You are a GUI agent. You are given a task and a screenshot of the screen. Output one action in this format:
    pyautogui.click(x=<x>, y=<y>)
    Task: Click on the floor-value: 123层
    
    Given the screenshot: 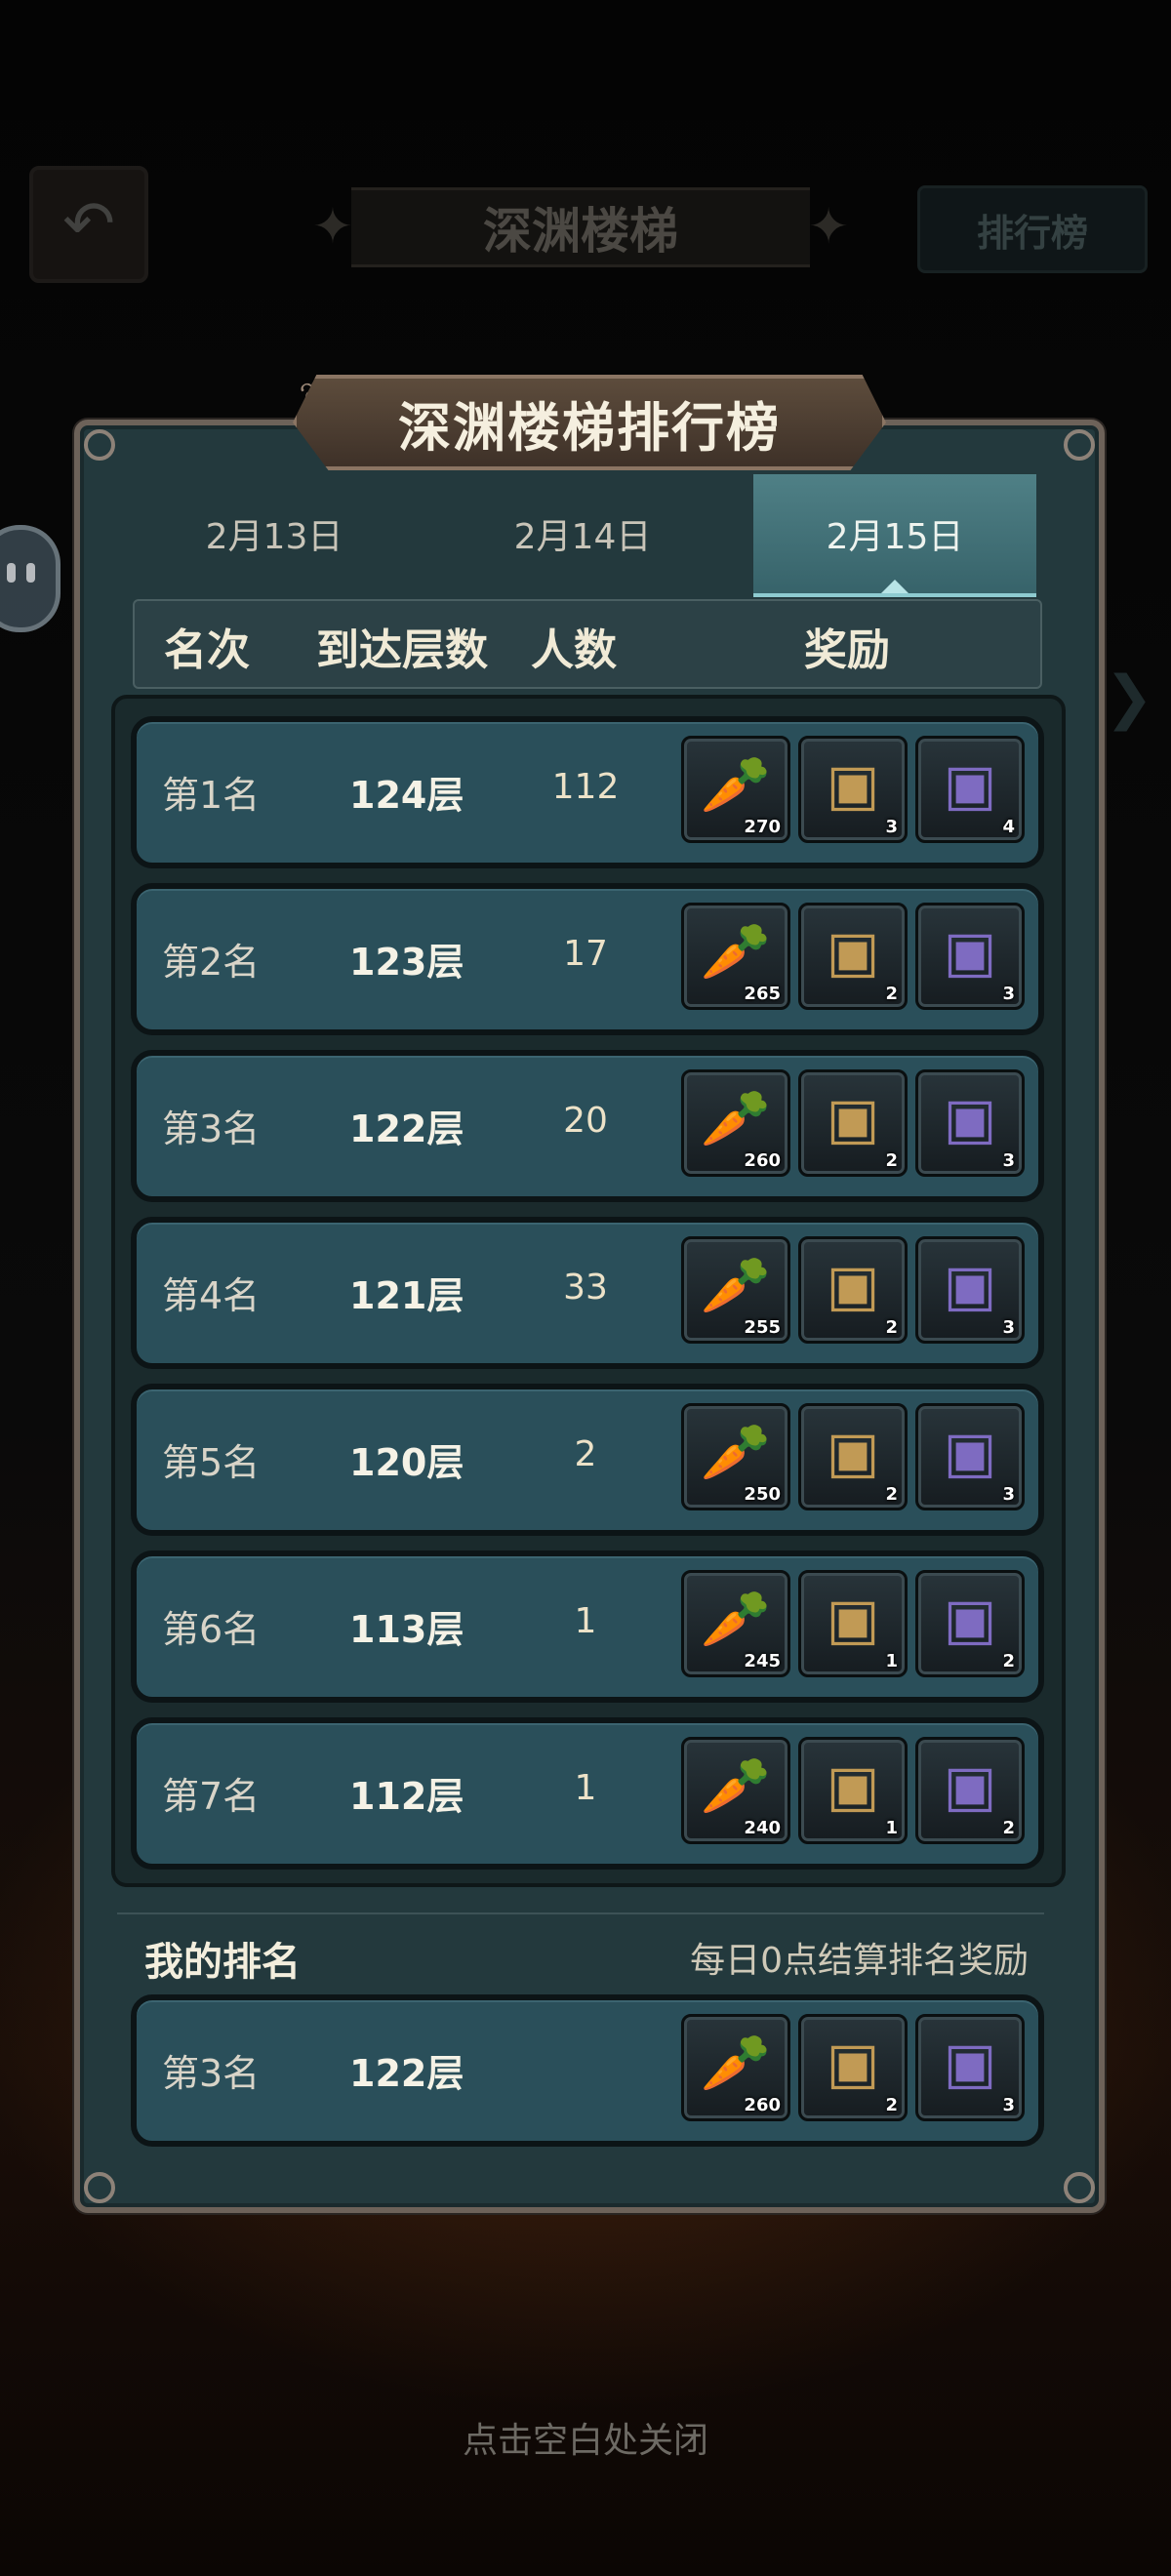 What is the action you would take?
    pyautogui.click(x=406, y=962)
    